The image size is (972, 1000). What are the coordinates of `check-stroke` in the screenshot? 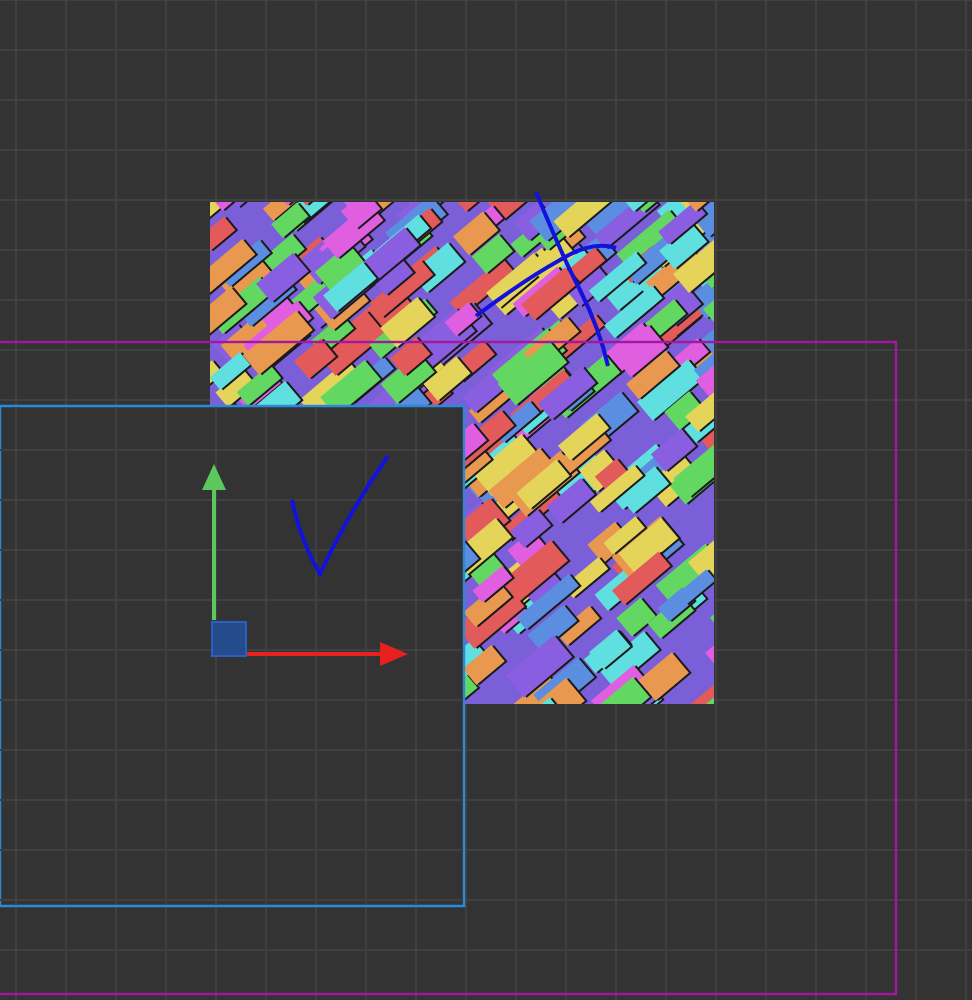 It's located at (340, 515).